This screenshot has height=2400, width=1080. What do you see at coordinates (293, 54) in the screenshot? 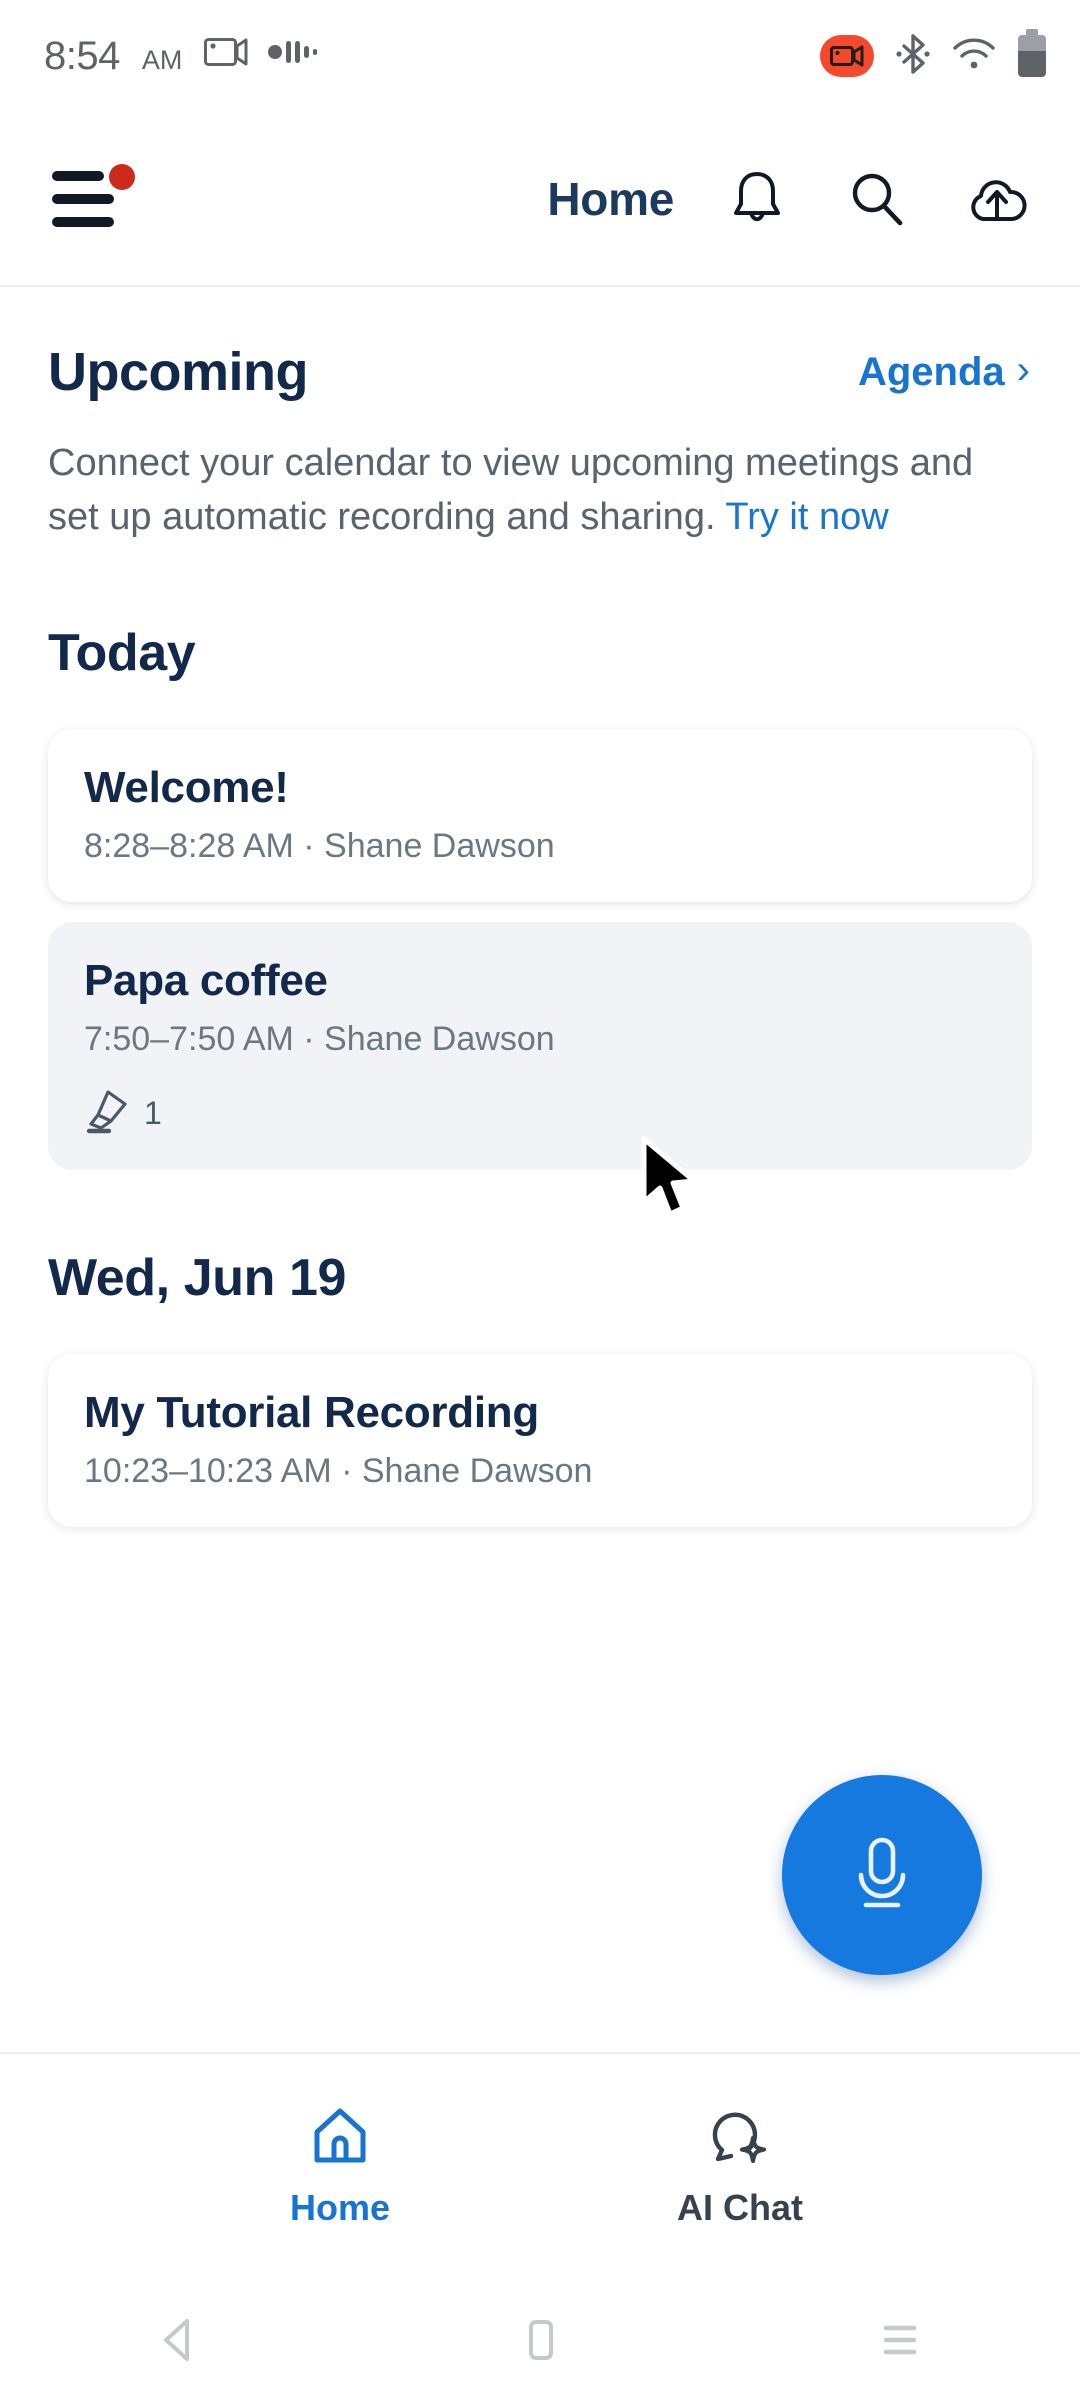
I see `audio-waveform-icon` at bounding box center [293, 54].